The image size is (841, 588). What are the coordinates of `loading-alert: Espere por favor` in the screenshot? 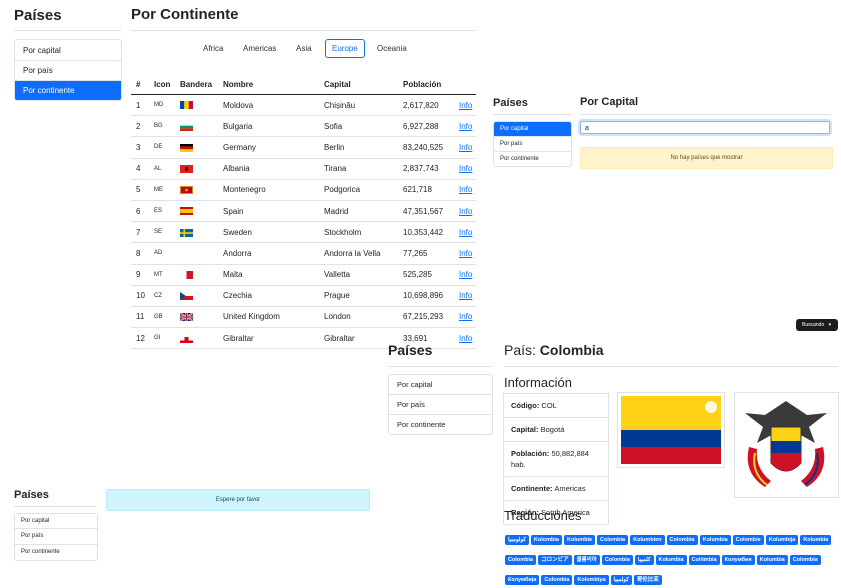 It's located at (238, 500).